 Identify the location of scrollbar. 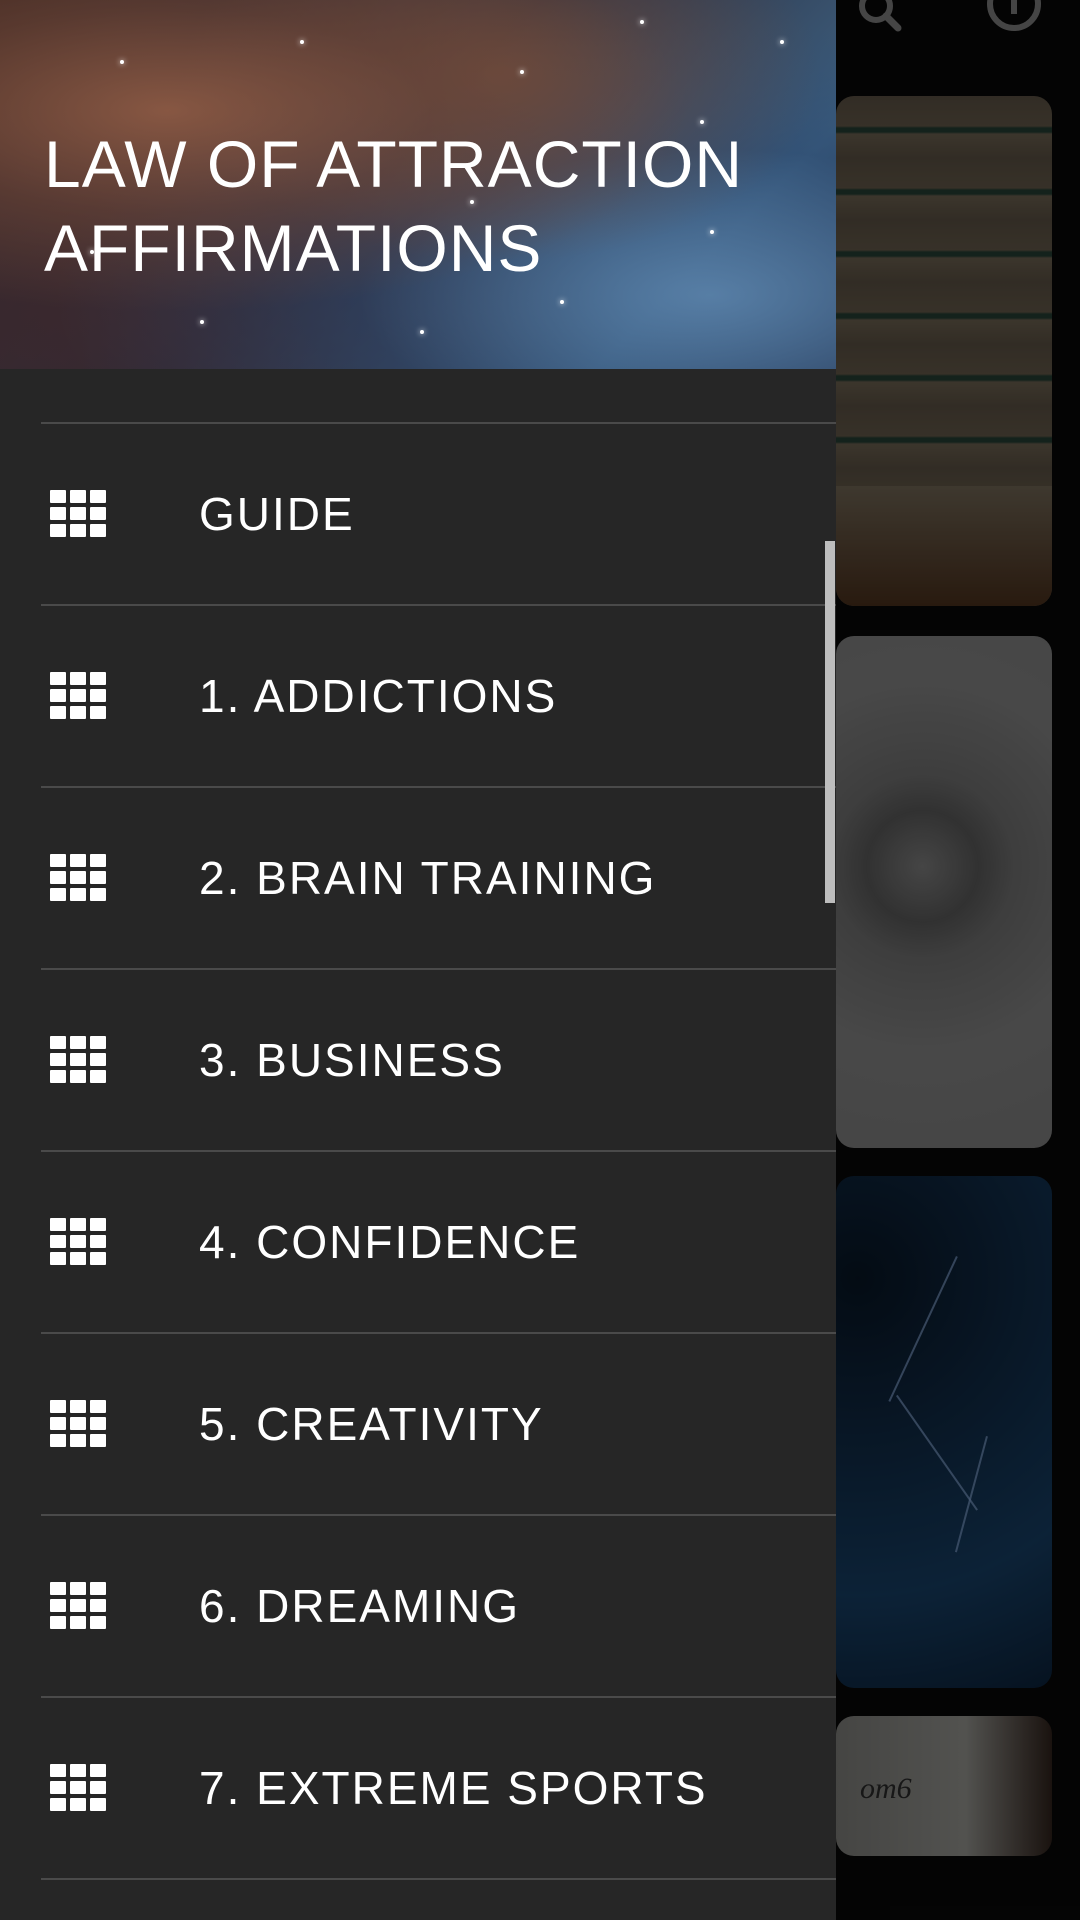
(830, 722).